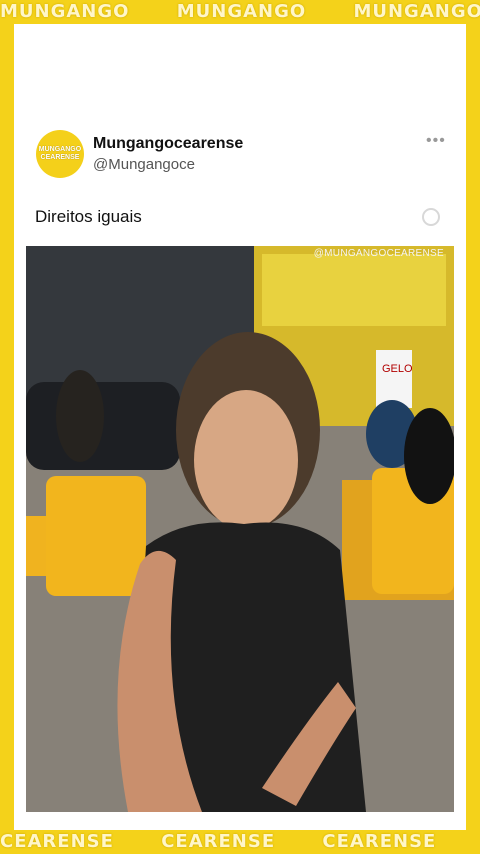 Image resolution: width=480 pixels, height=854 pixels. I want to click on avatar-logo-text: MUNGANGO CEARENSE, so click(60, 153).